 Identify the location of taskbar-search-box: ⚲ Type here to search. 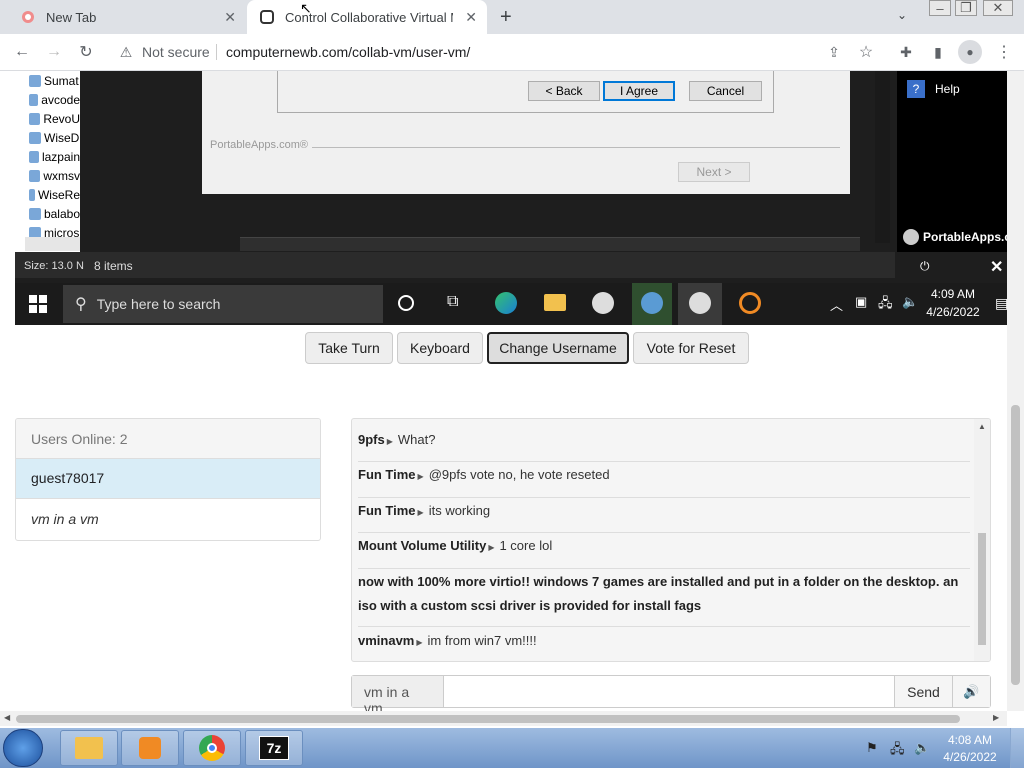
(223, 304).